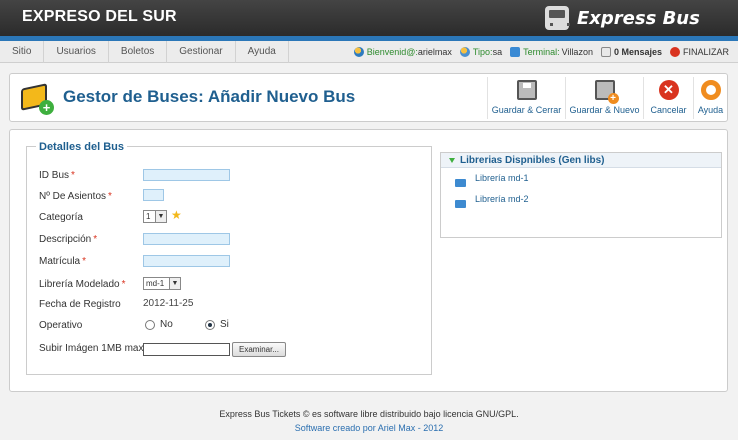  I want to click on messages-link: 0 Mensajes, so click(631, 52).